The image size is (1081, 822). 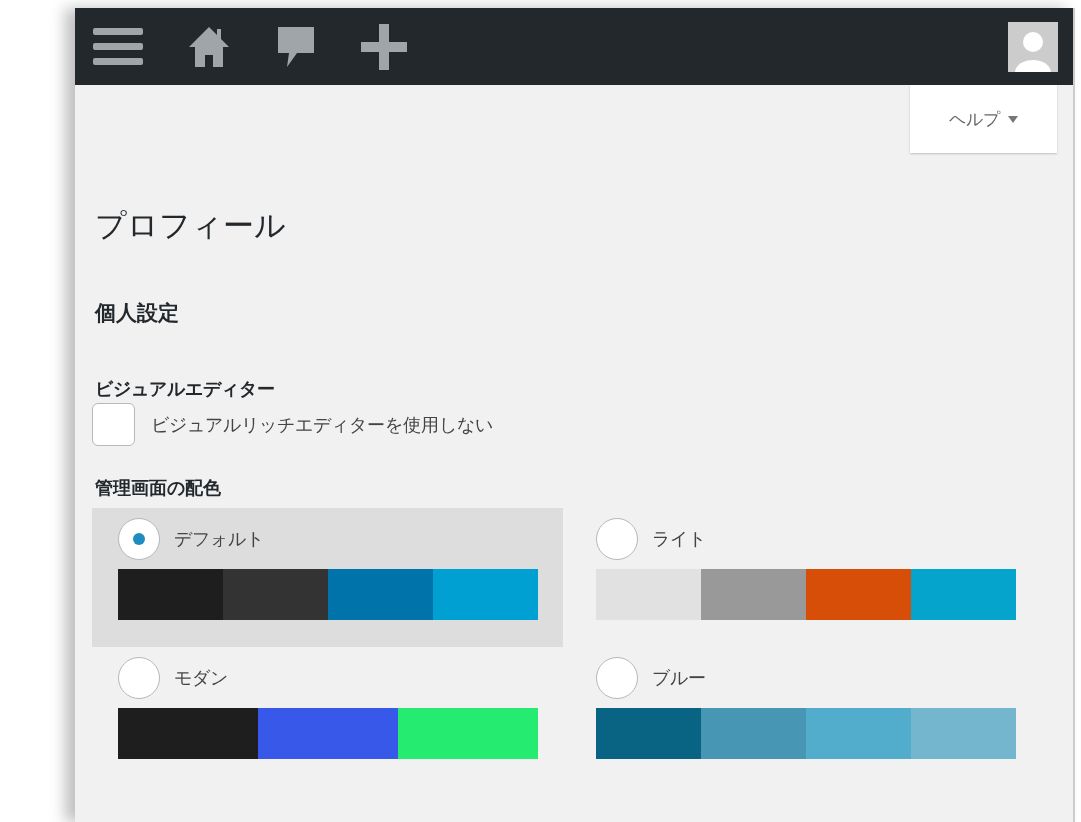 What do you see at coordinates (137, 313) in the screenshot?
I see `section-heading: 個人設定` at bounding box center [137, 313].